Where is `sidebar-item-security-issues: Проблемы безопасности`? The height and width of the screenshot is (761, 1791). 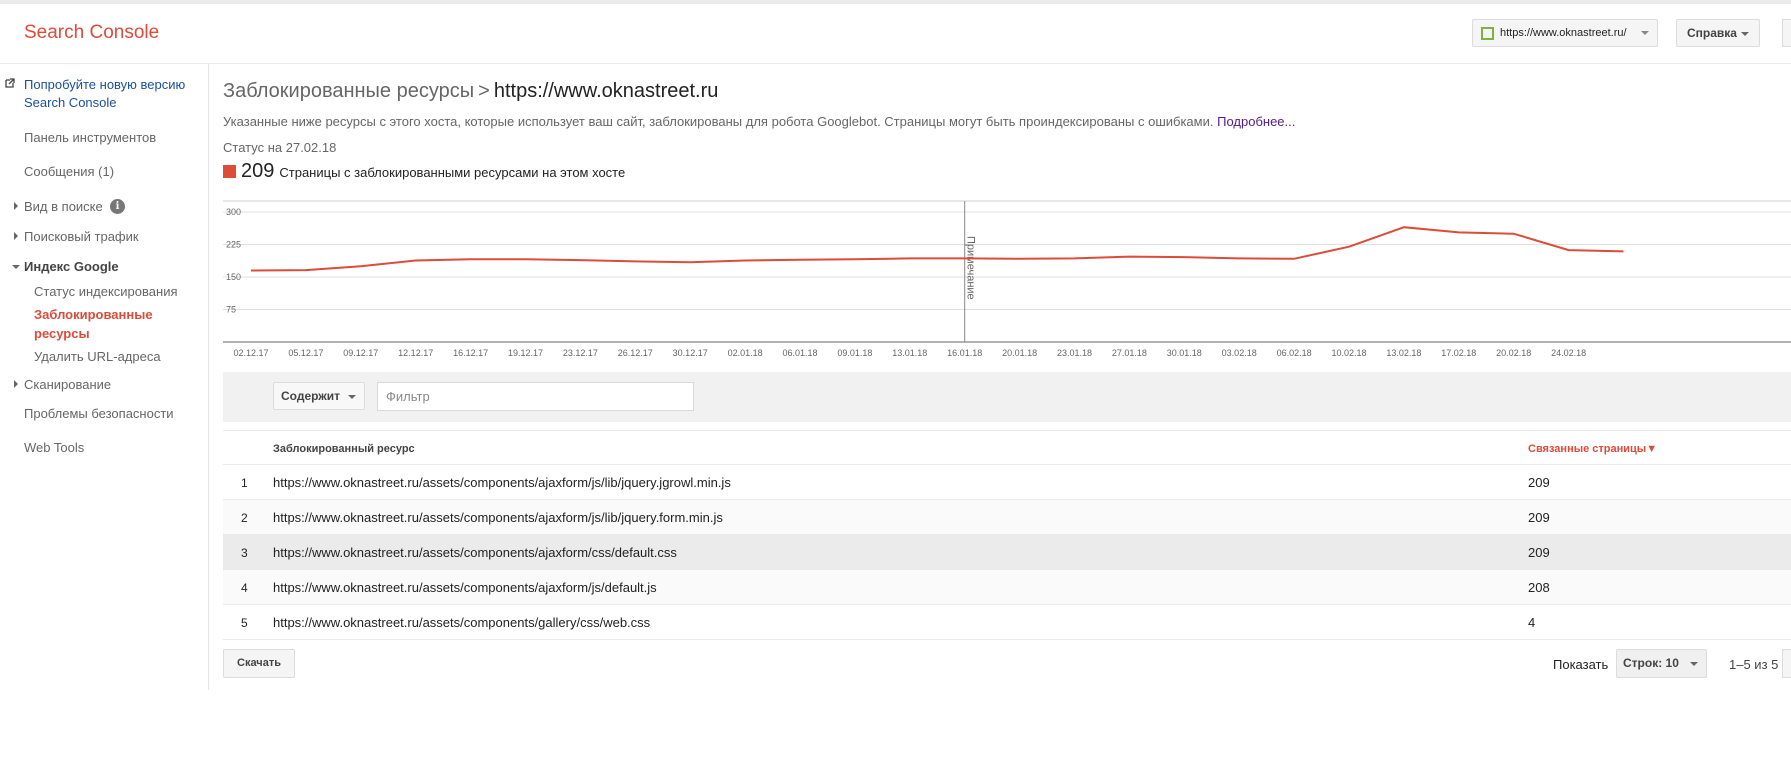 sidebar-item-security-issues: Проблемы безопасности is located at coordinates (99, 413).